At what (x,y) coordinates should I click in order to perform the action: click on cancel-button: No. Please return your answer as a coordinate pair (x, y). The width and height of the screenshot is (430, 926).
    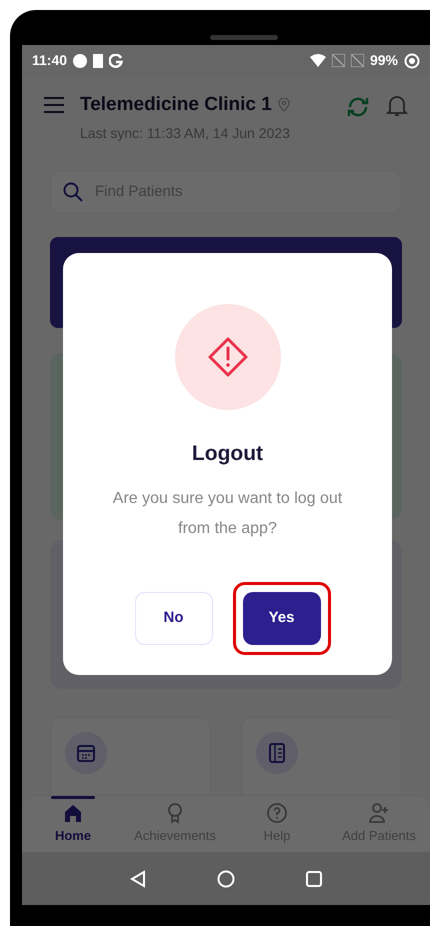
    Looking at the image, I should click on (173, 618).